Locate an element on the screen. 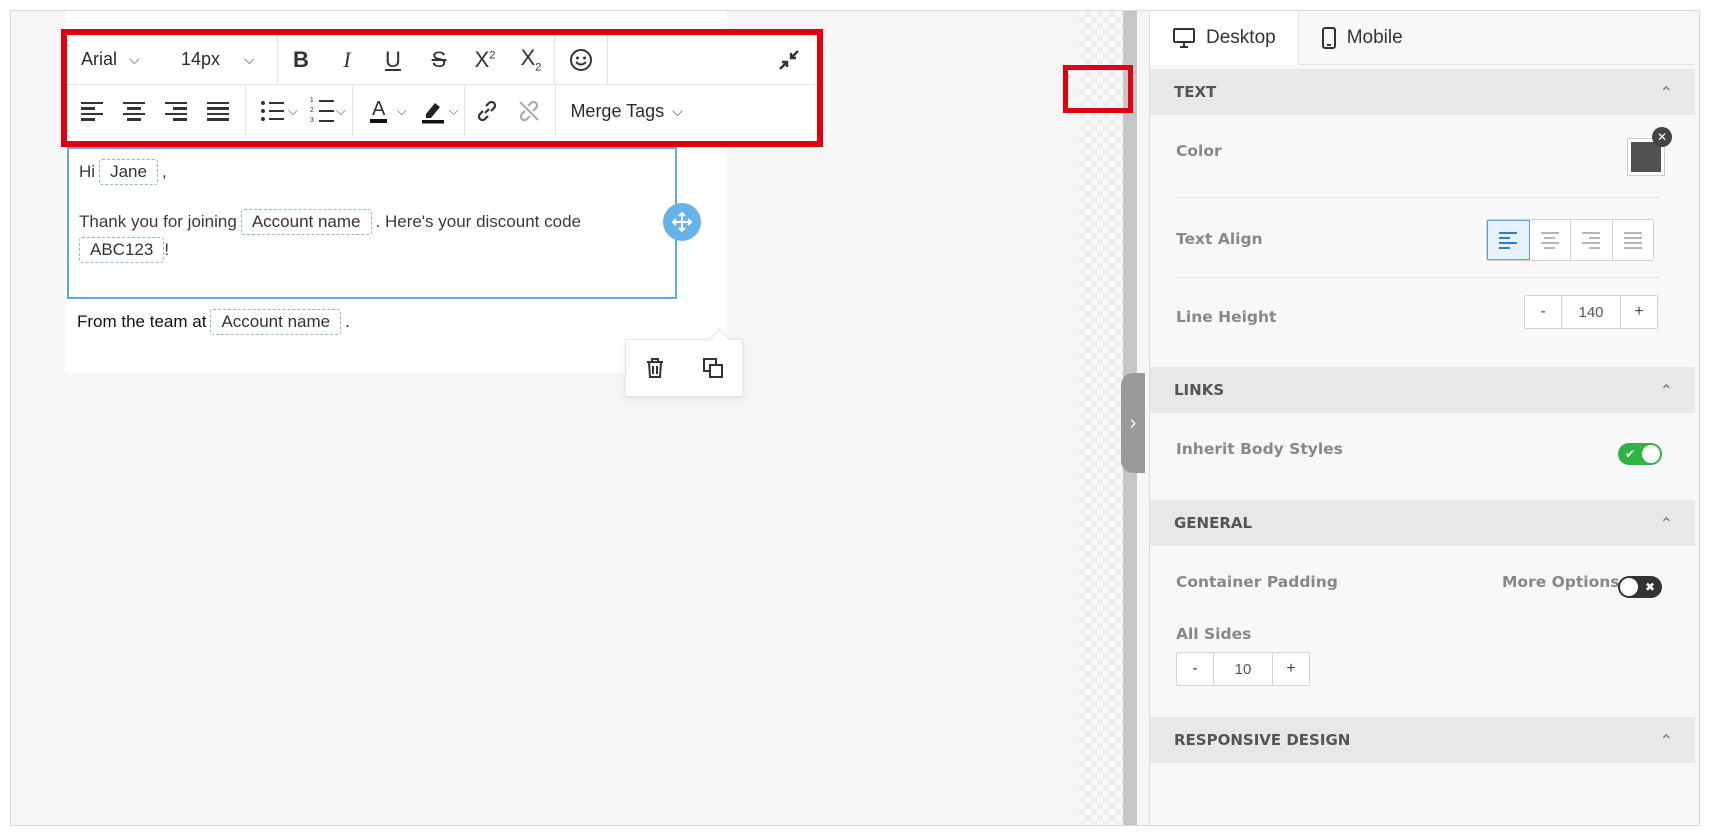  font-size-value: 14px is located at coordinates (201, 59).